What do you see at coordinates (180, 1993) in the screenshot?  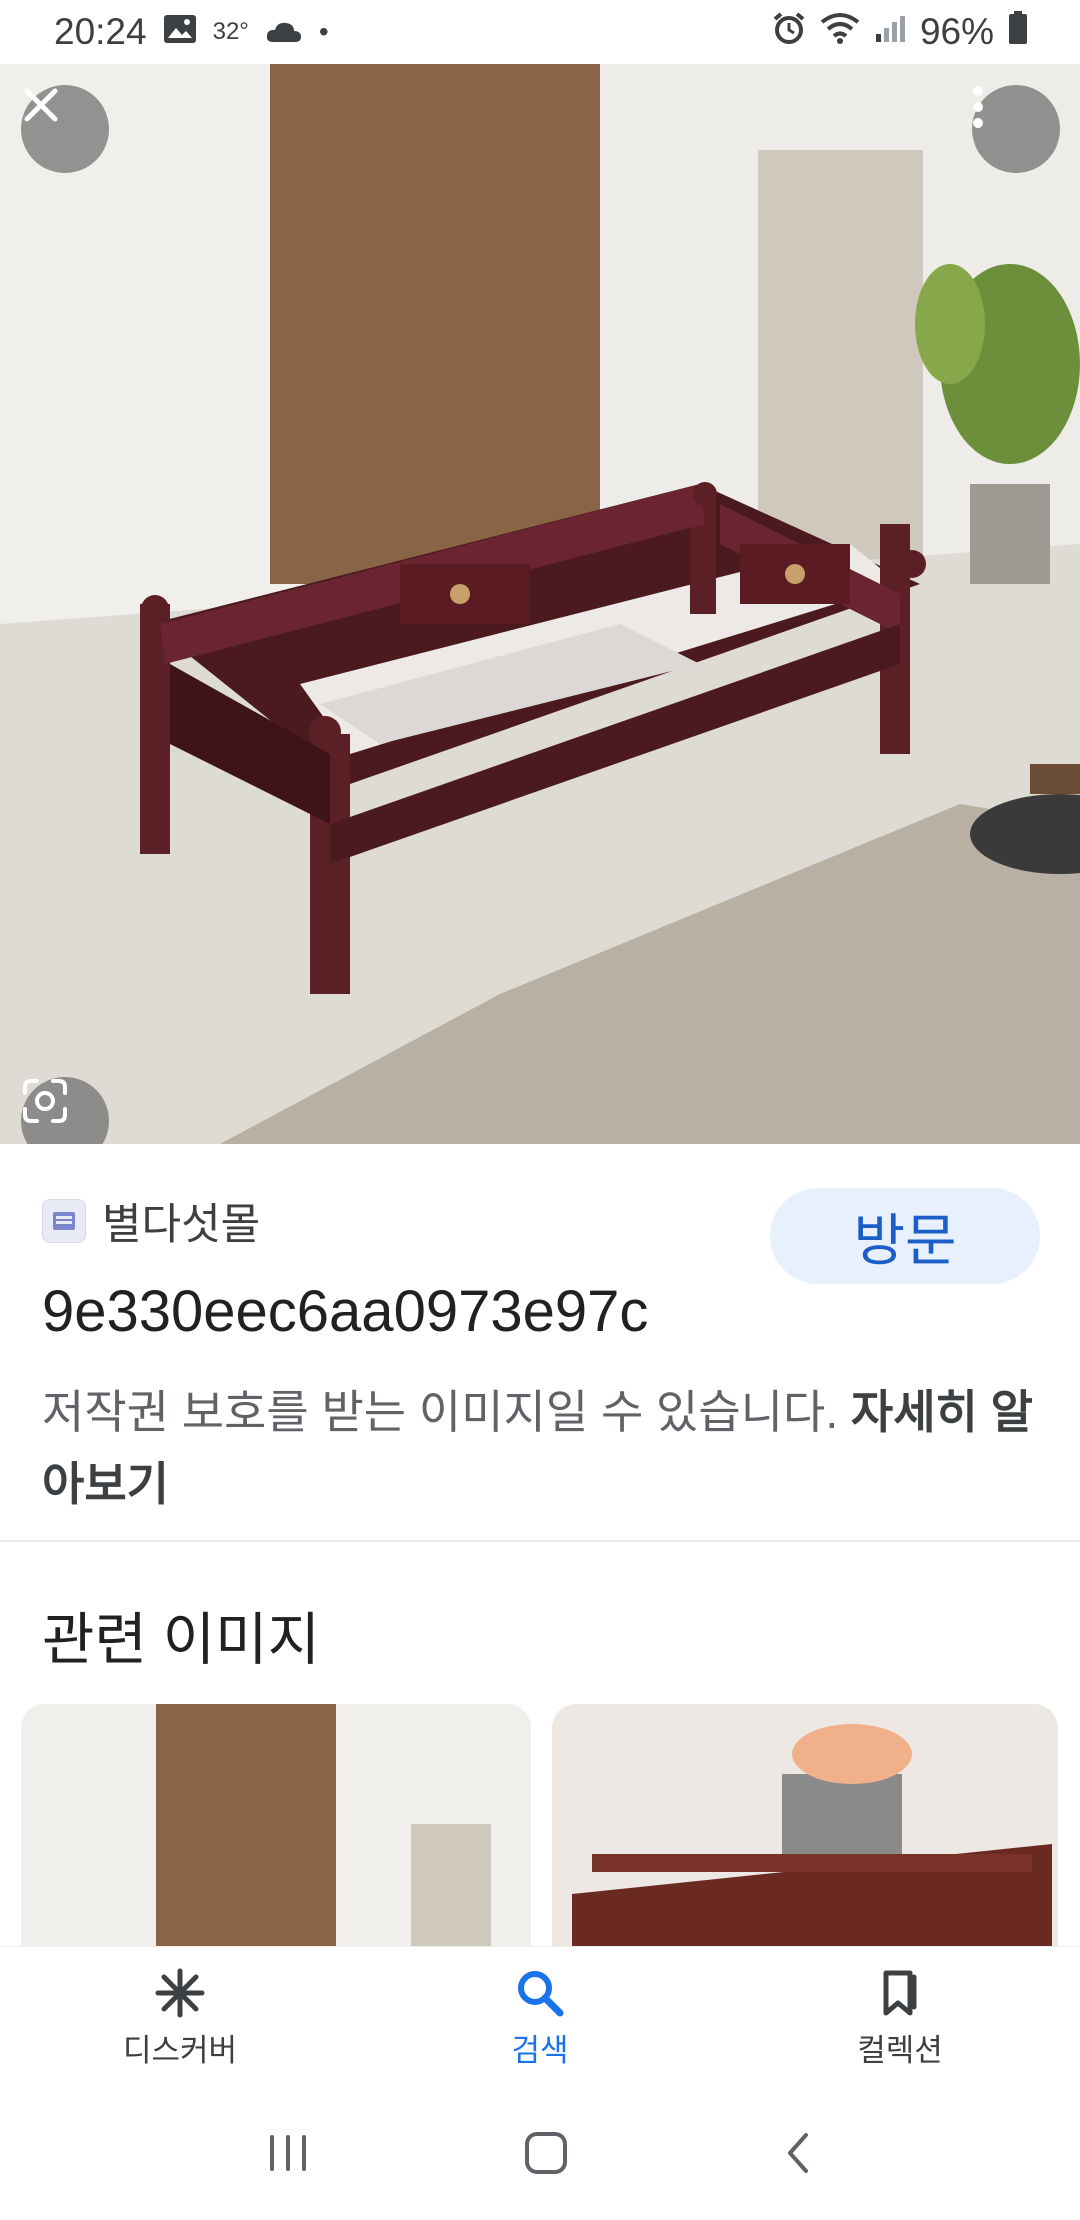 I see `discover-icon` at bounding box center [180, 1993].